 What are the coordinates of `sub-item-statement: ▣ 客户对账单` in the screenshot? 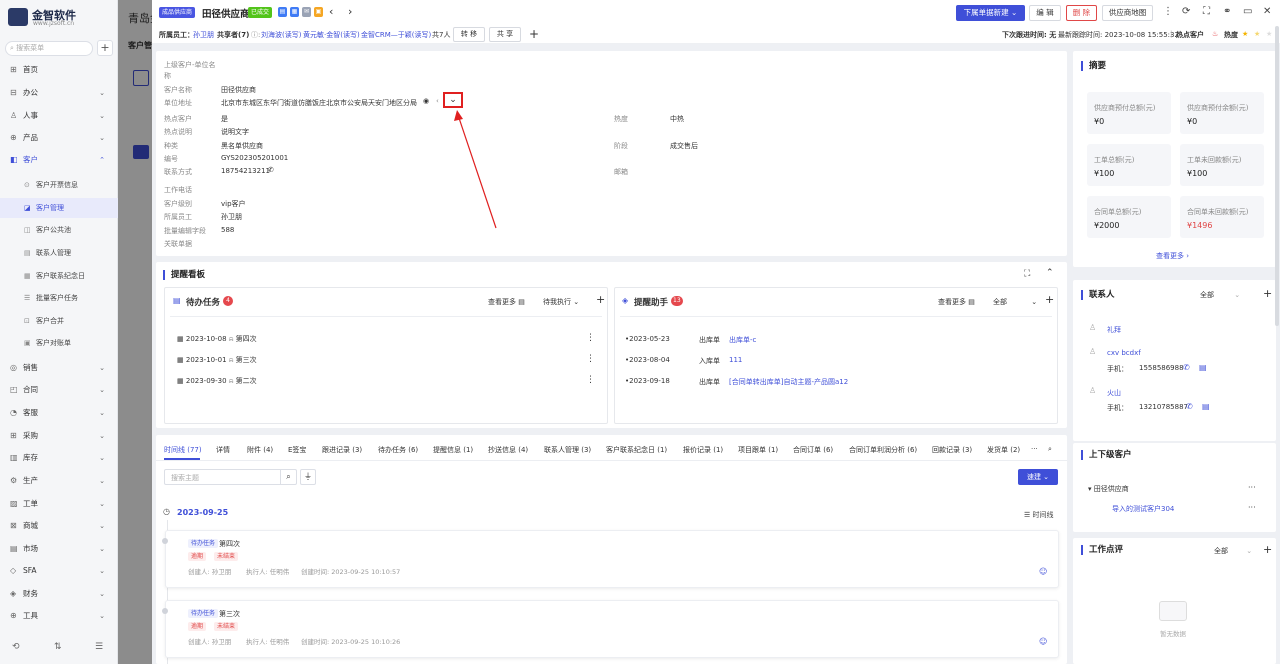 It's located at (59, 343).